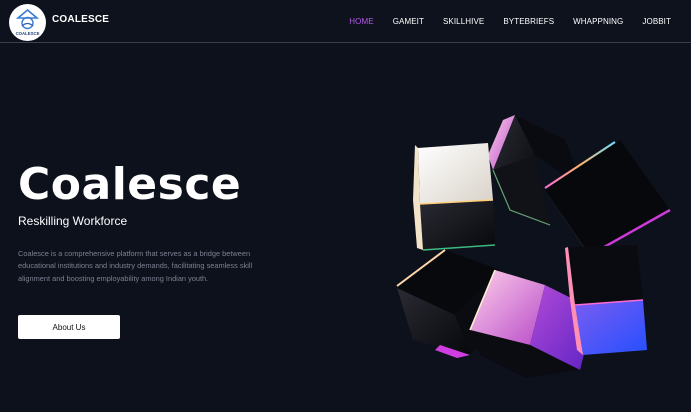  I want to click on nav-skillhive: SKILLHIVE, so click(463, 21).